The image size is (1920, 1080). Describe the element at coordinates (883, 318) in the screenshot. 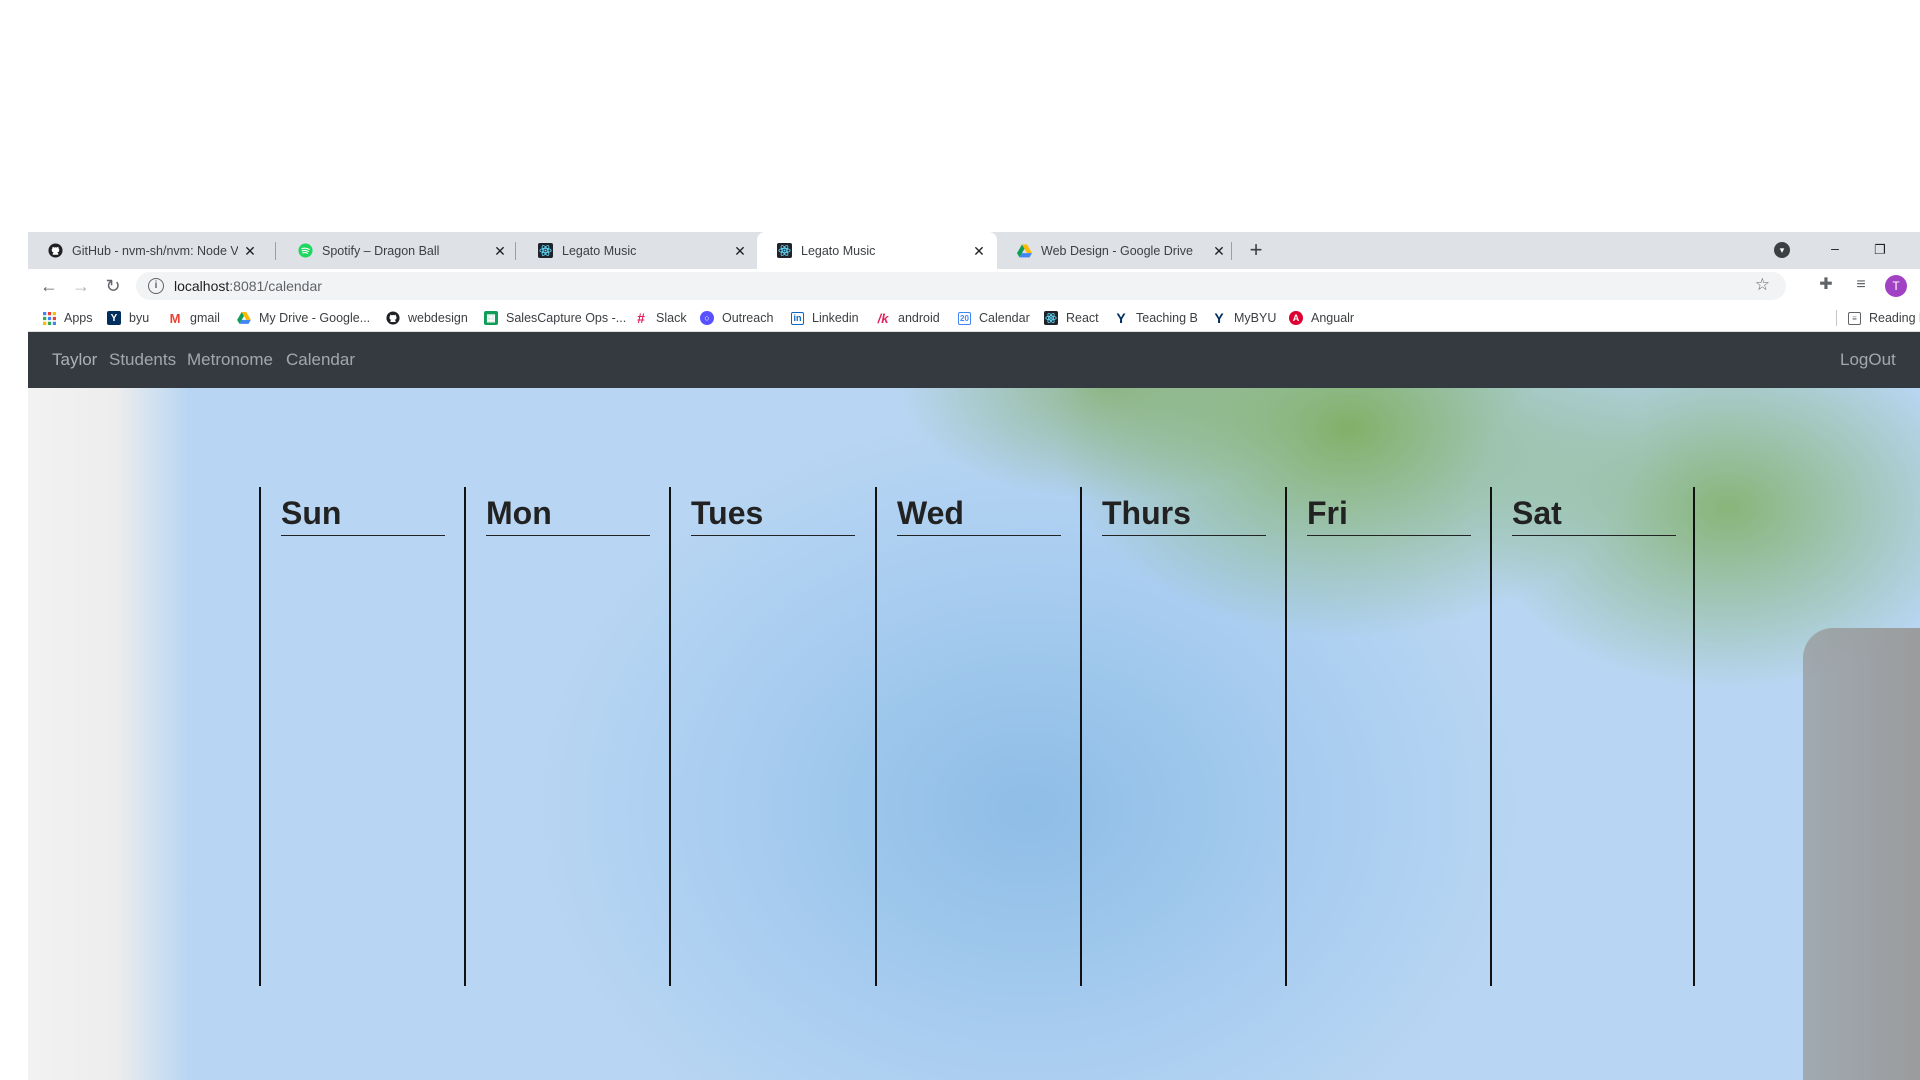

I see `android-icon: /k` at that location.